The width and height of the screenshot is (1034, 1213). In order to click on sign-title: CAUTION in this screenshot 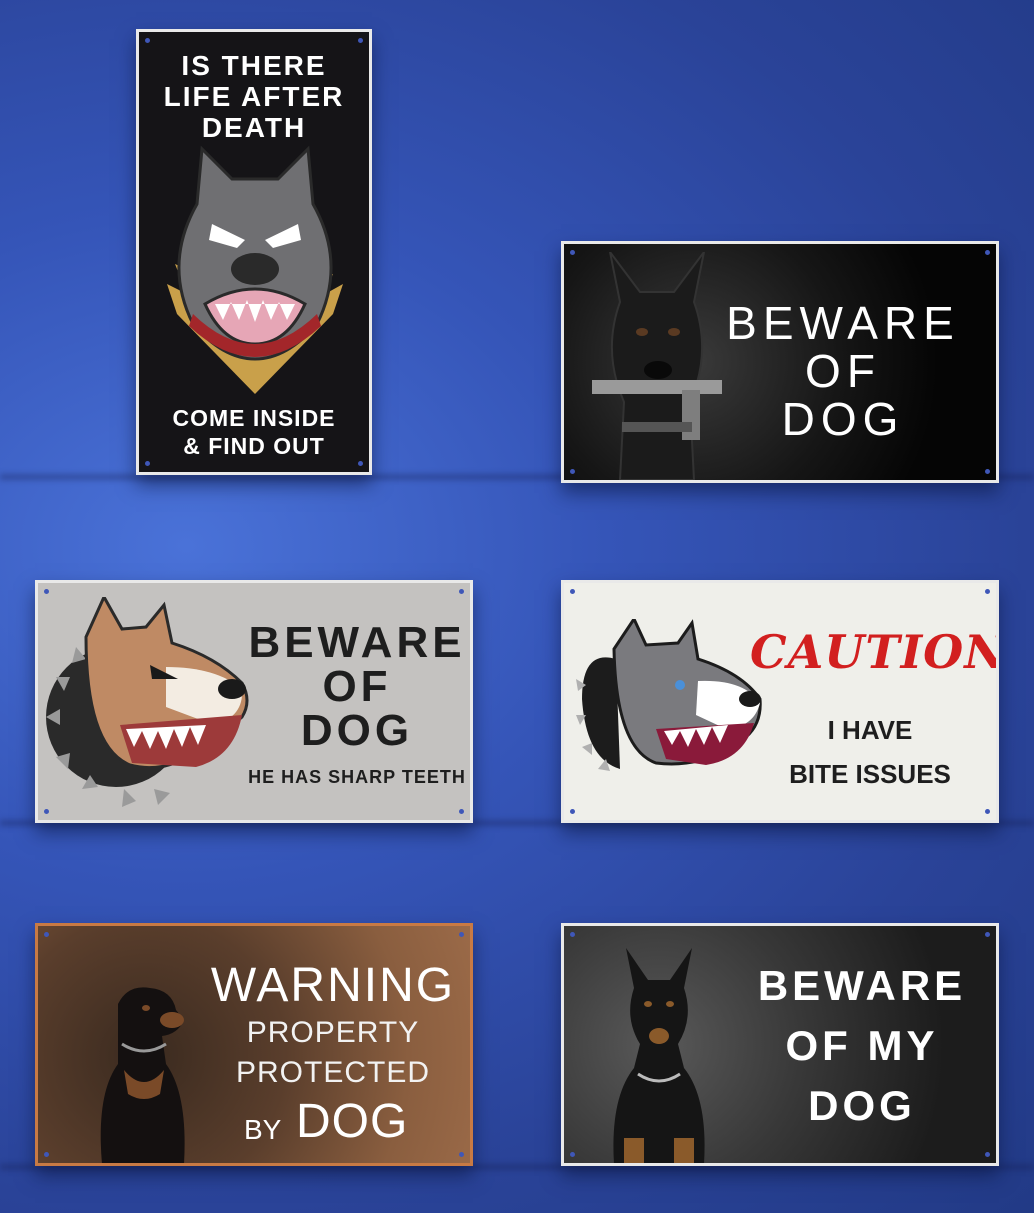, I will do `click(874, 652)`.